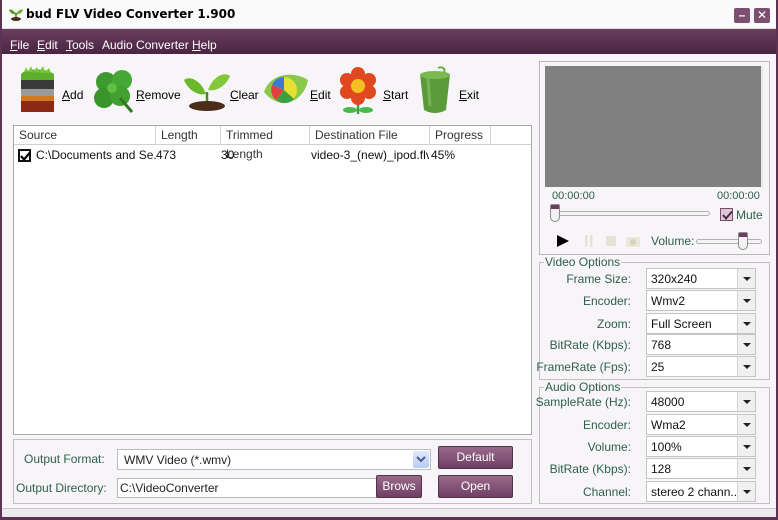  I want to click on output-directory-label: Output Directory:, so click(61, 488).